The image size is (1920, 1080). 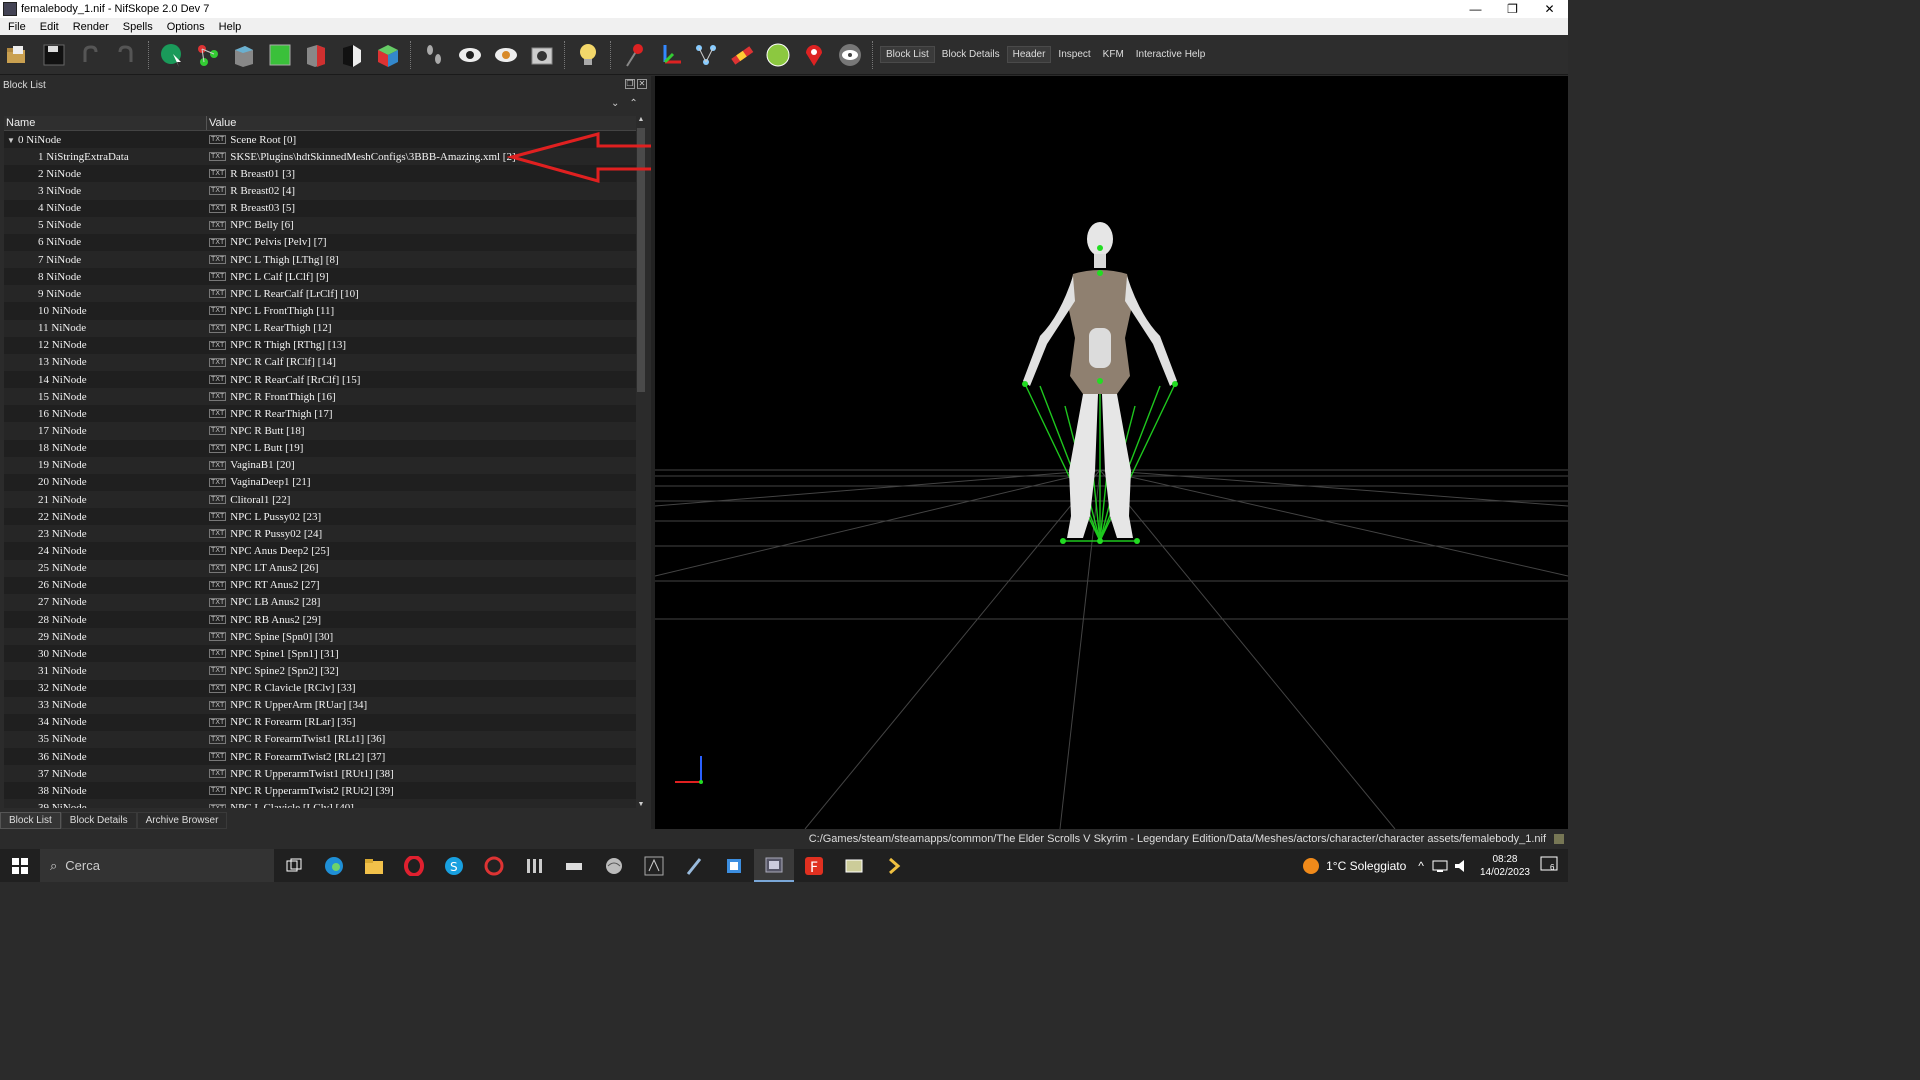 What do you see at coordinates (534, 865) in the screenshot?
I see `taskbar-app-columns` at bounding box center [534, 865].